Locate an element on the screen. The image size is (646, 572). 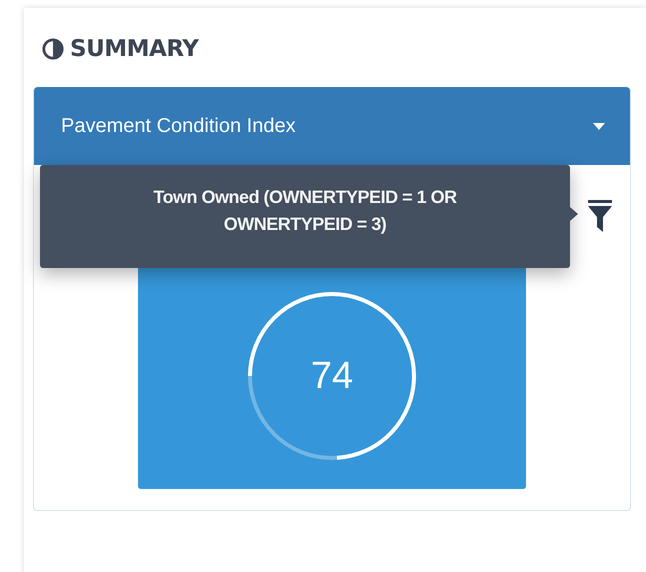
caret-icon is located at coordinates (599, 126).